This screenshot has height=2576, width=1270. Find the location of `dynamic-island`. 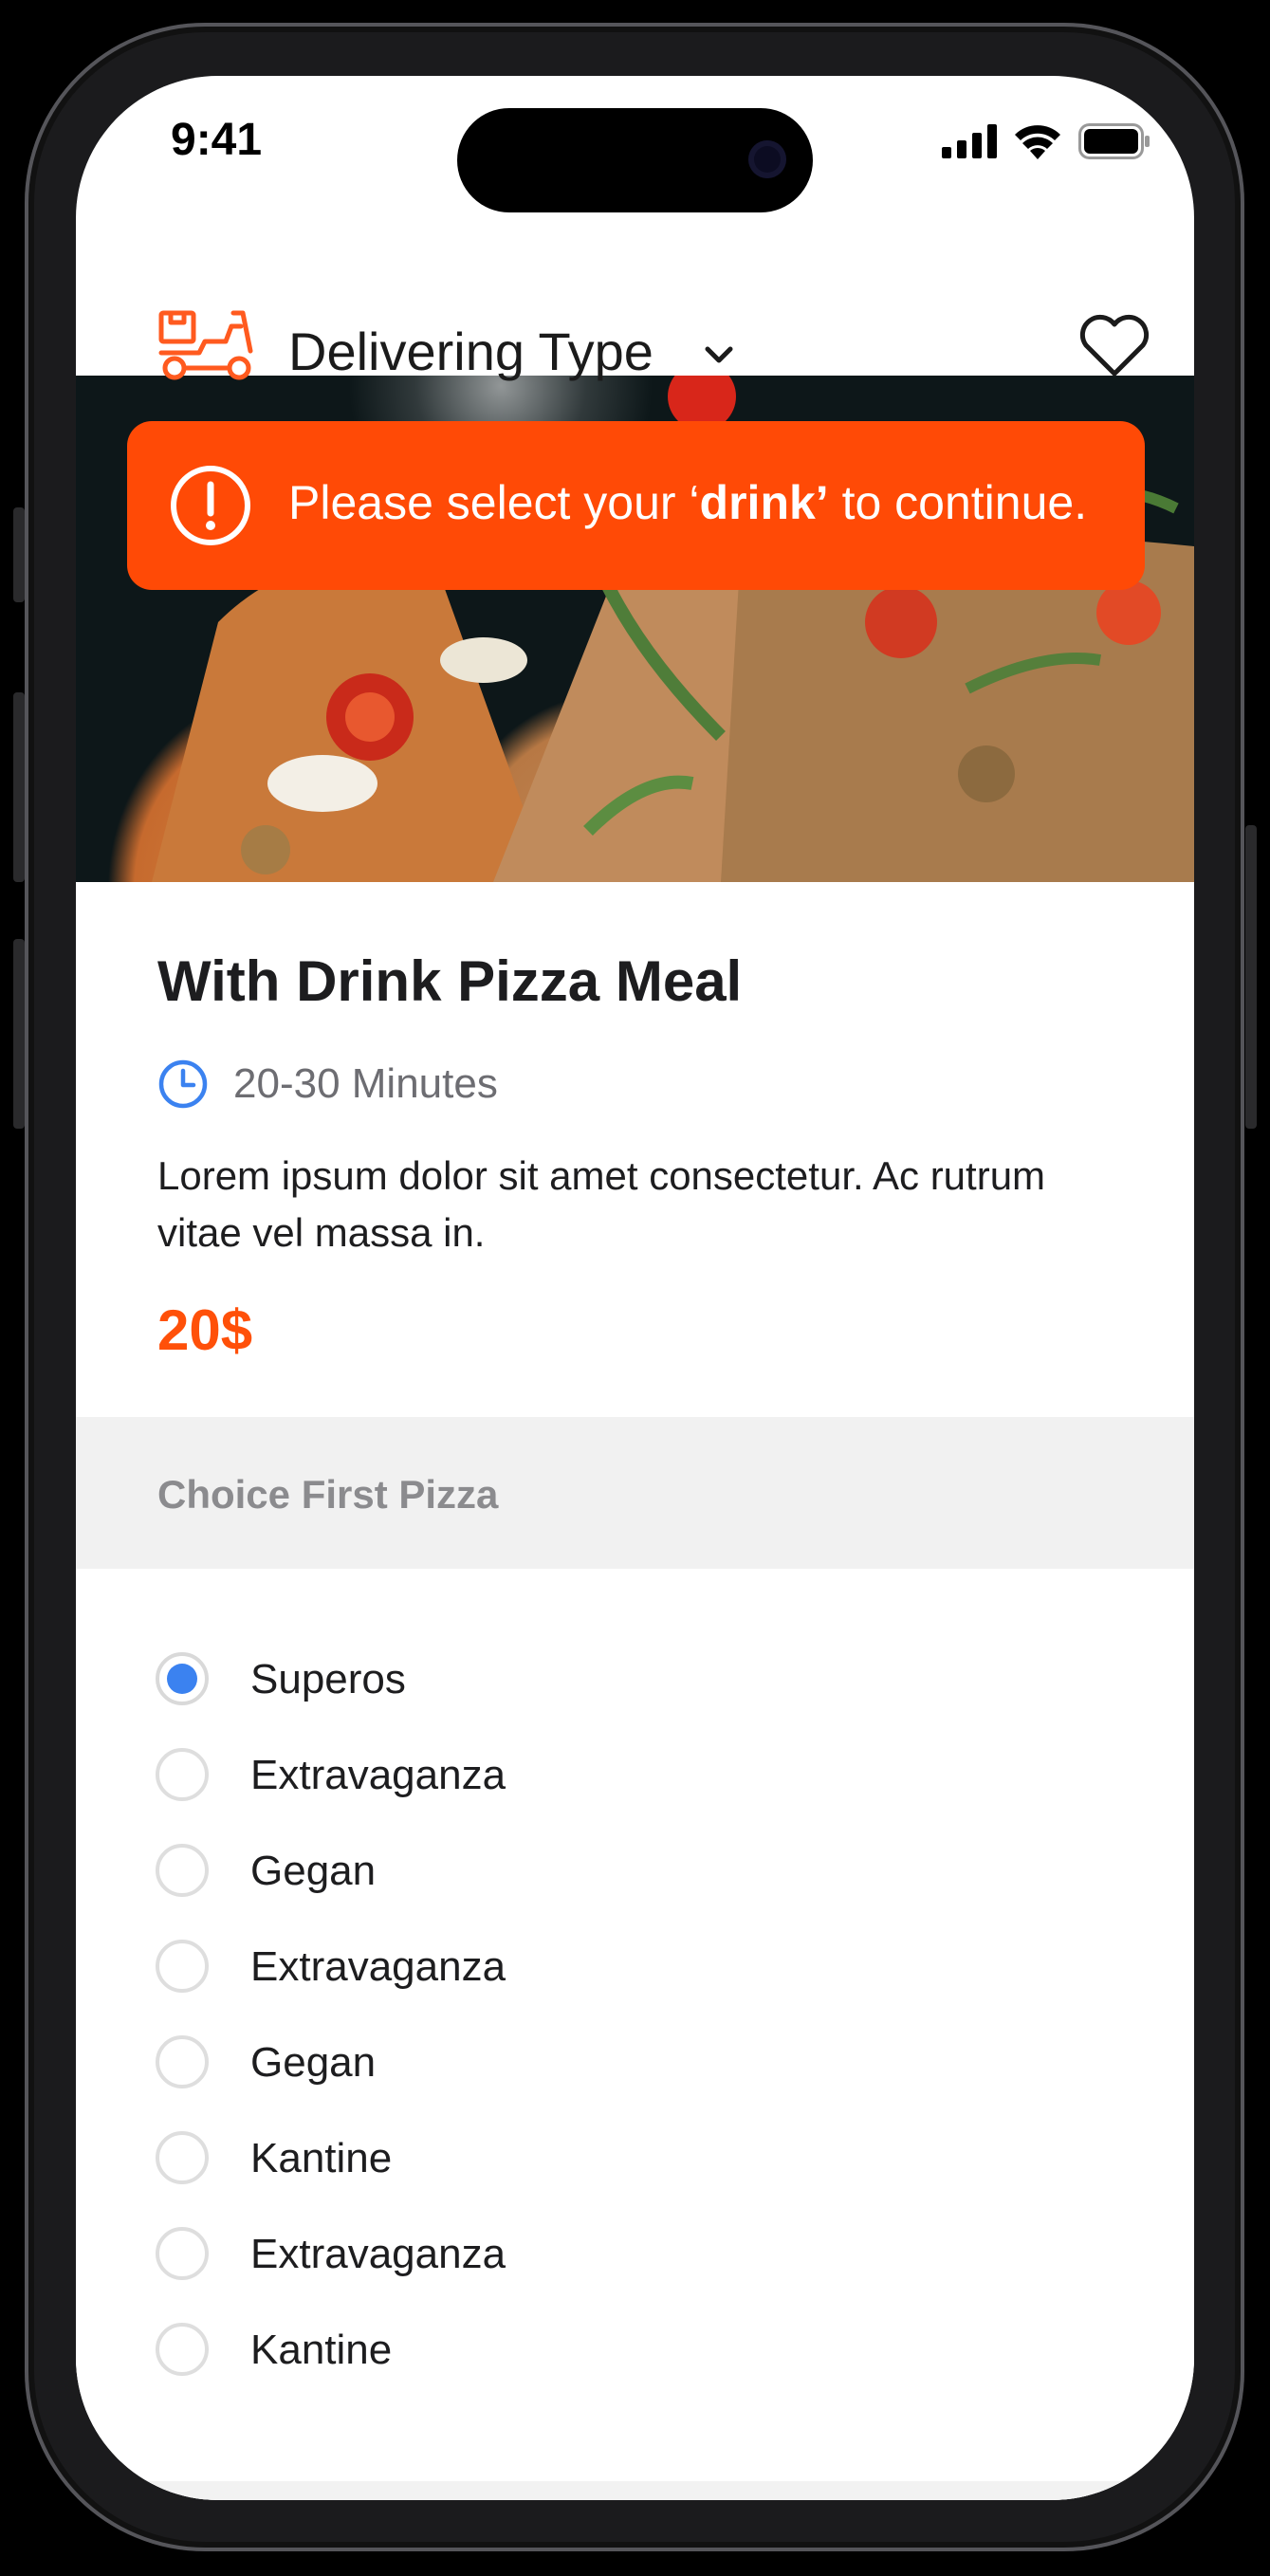

dynamic-island is located at coordinates (635, 160).